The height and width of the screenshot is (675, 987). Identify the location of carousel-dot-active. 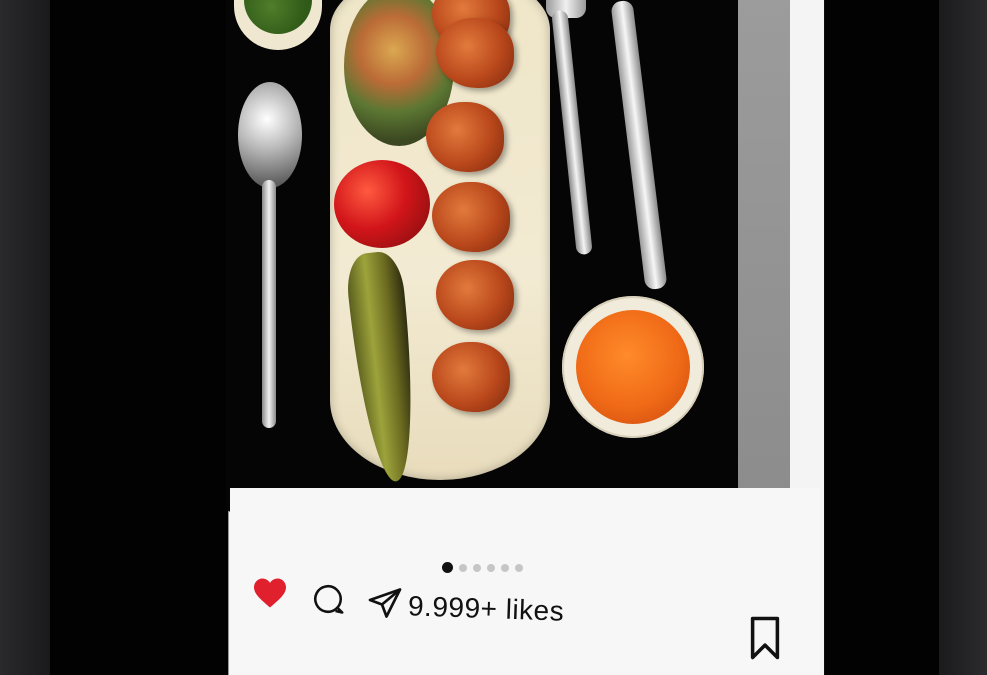
(447, 567).